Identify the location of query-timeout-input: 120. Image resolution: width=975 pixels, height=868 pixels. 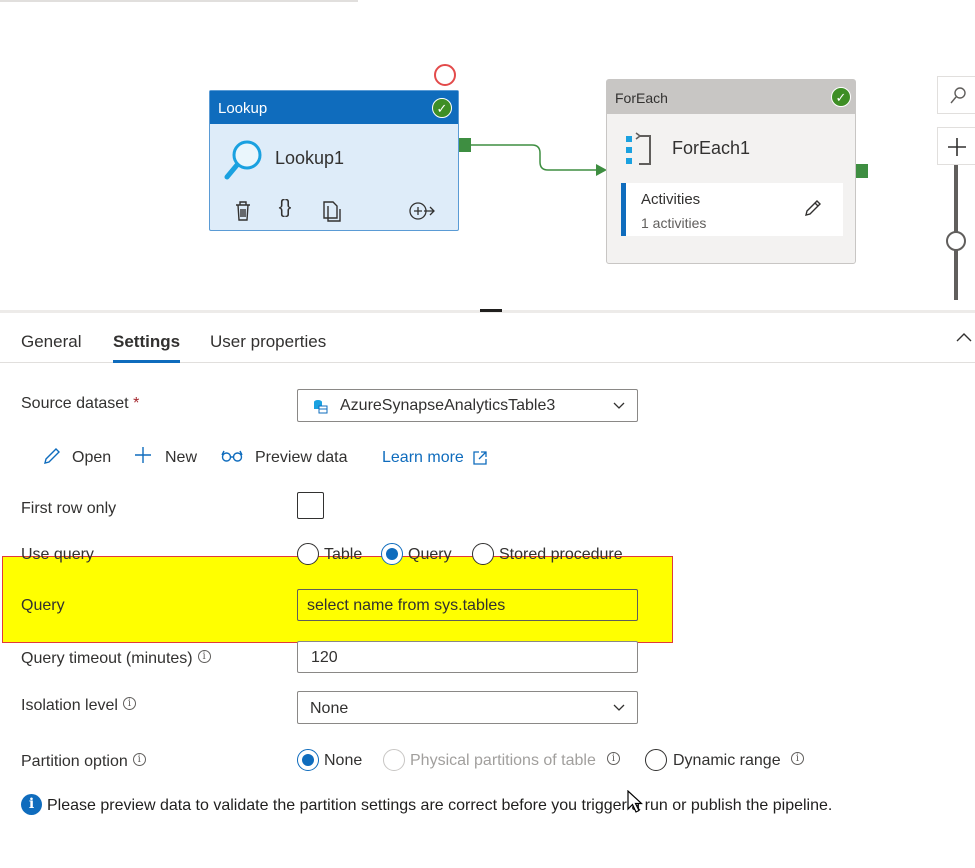
(467, 657).